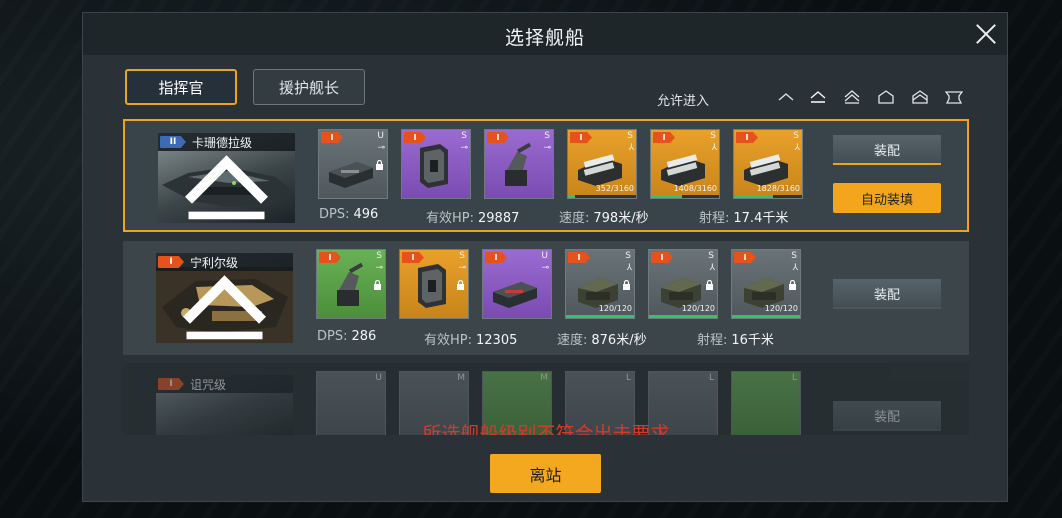  I want to click on destroyer-class-icon, so click(818, 97).